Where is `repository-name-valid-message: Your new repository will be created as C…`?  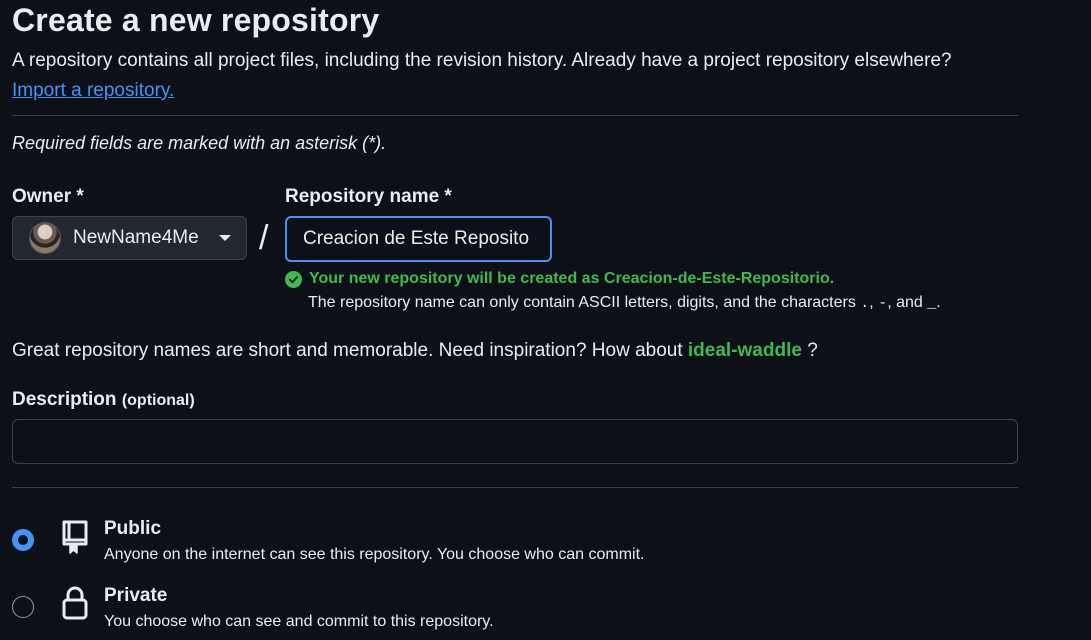 repository-name-valid-message: Your new repository will be created as C… is located at coordinates (559, 279).